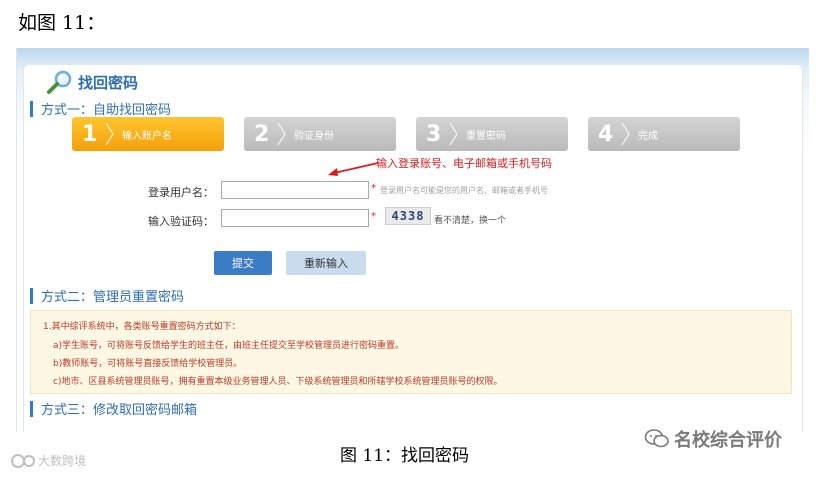 The image size is (819, 478). I want to click on logo-icon, so click(23, 460).